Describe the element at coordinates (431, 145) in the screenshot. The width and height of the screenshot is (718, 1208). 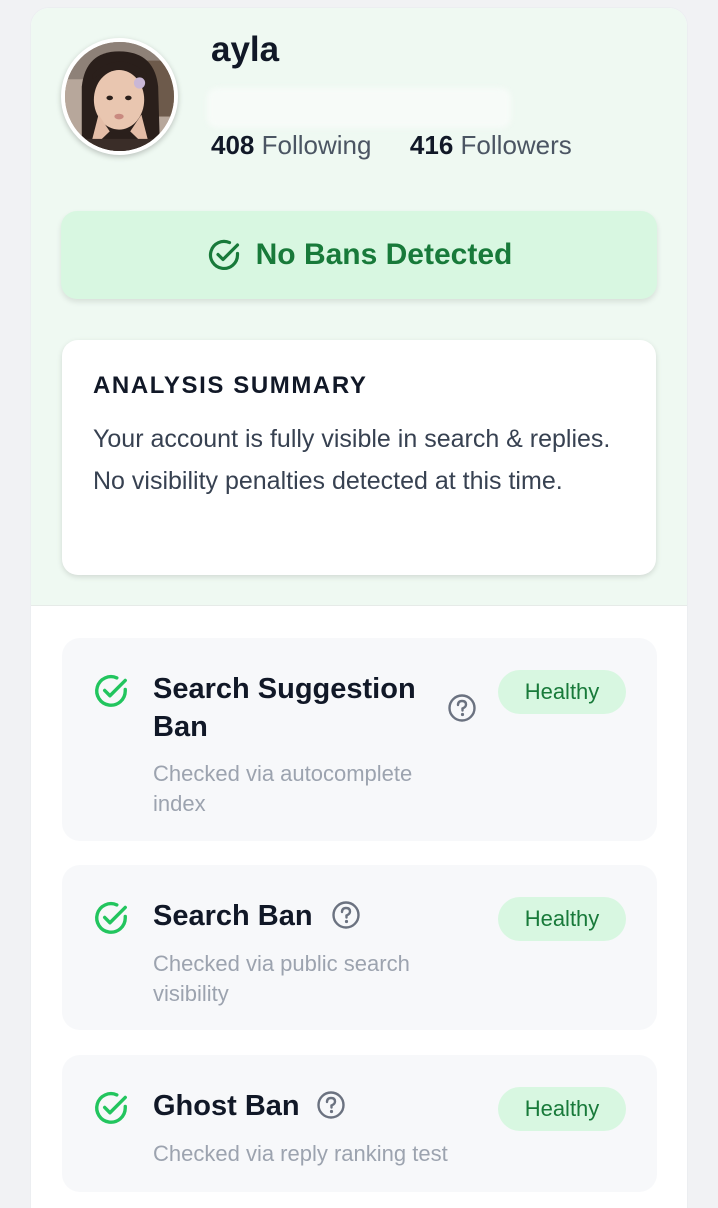
I see `followers-count: 416` at that location.